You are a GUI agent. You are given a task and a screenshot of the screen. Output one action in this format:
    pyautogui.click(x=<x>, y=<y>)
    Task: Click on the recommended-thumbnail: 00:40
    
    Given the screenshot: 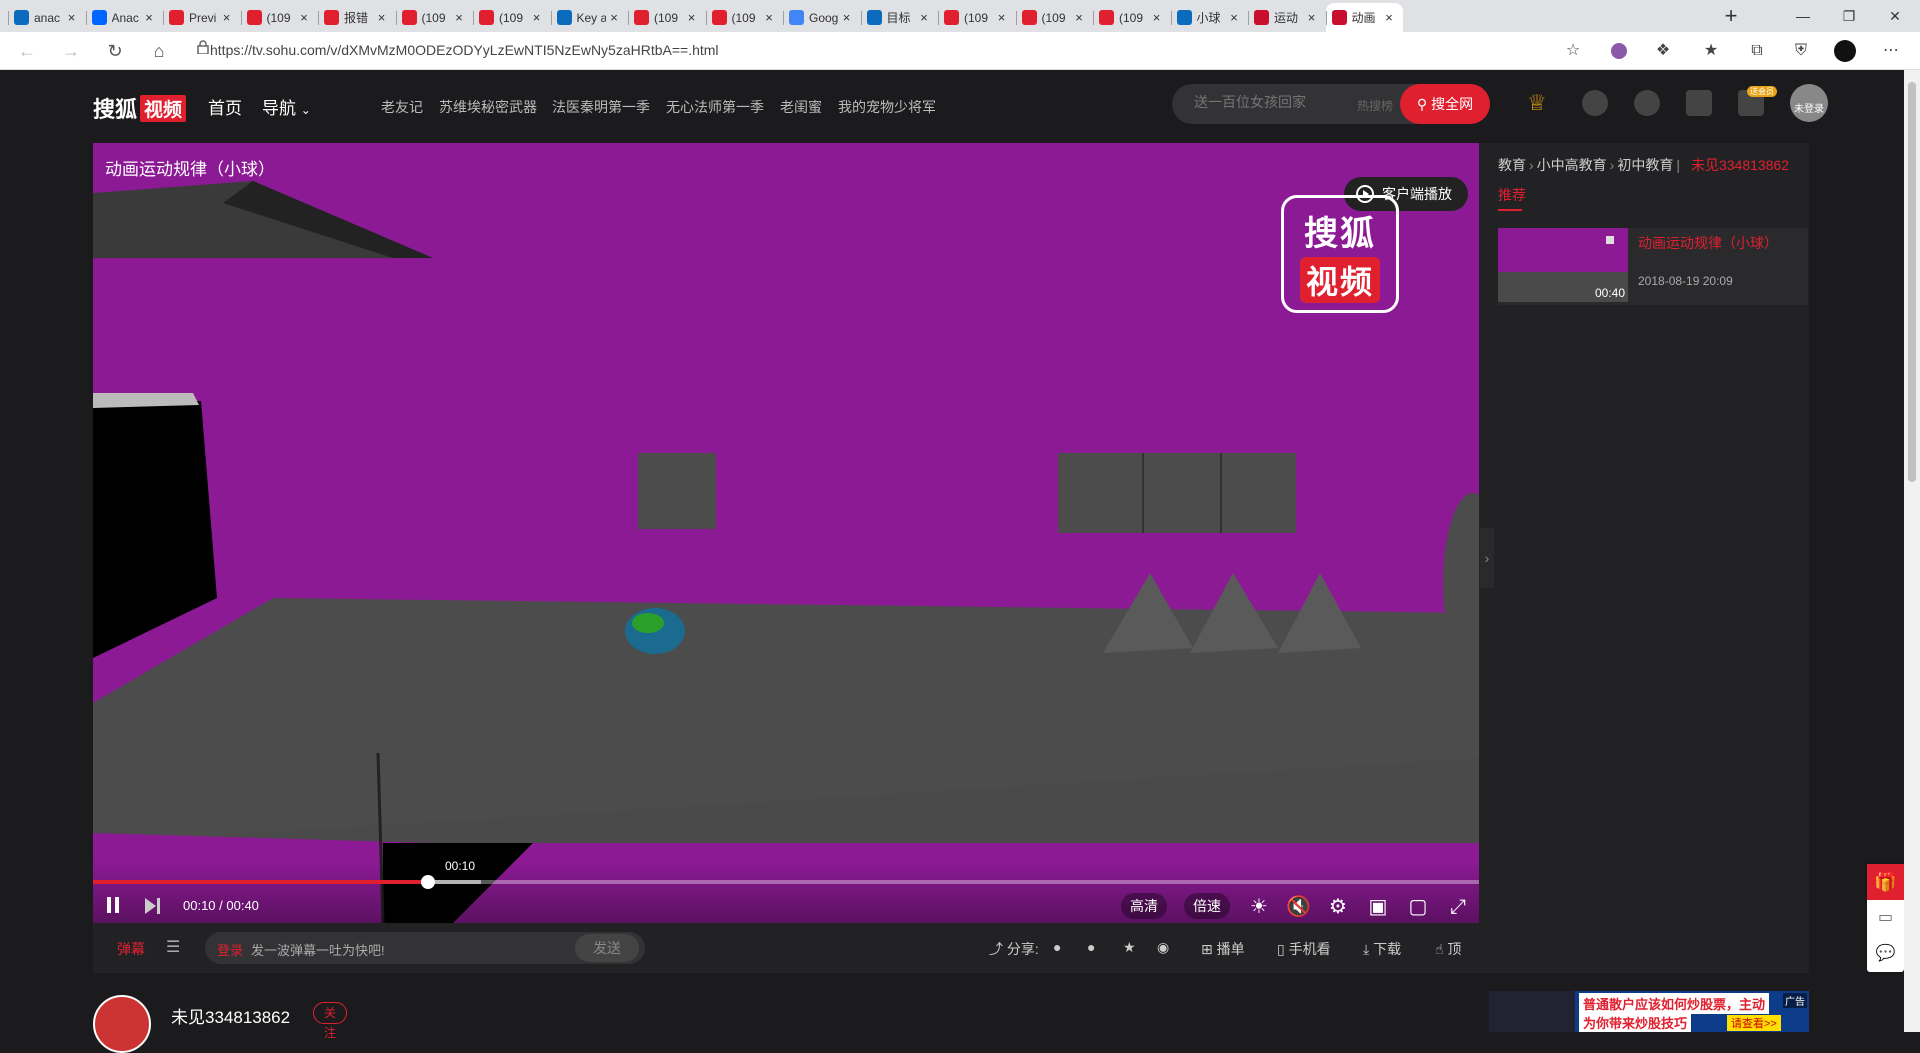 What is the action you would take?
    pyautogui.click(x=1563, y=265)
    